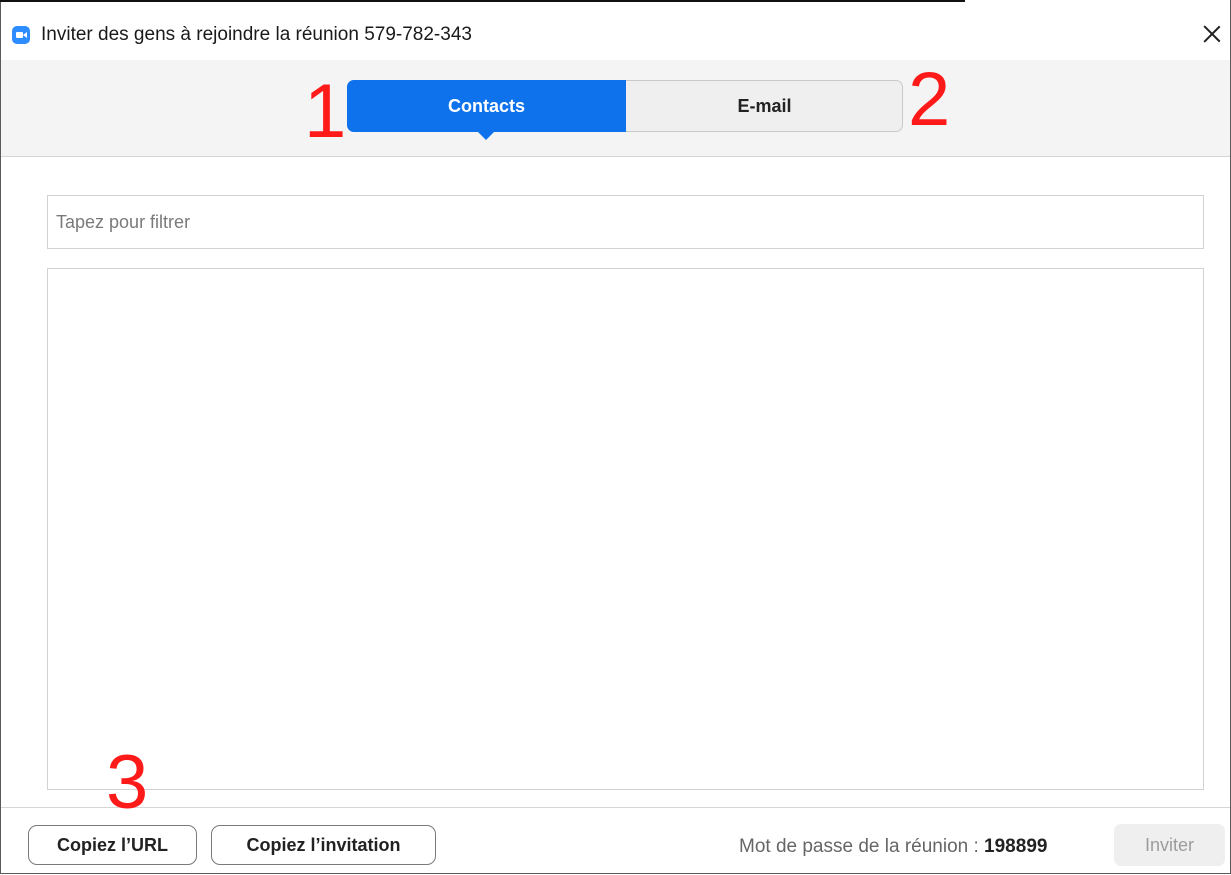  Describe the element at coordinates (482, 1) in the screenshot. I see `window-top-edge` at that location.